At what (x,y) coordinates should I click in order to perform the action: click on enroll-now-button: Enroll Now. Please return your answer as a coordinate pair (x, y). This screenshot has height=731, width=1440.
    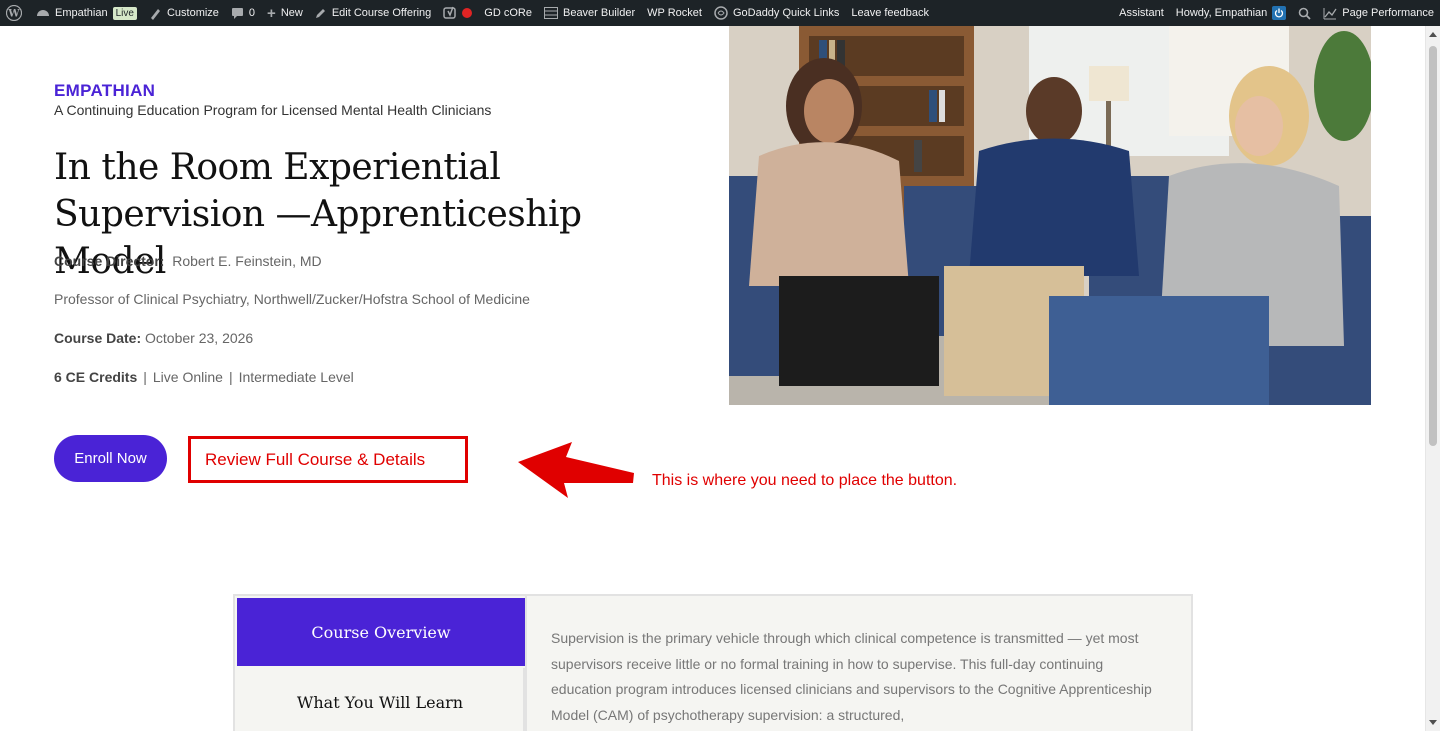
    Looking at the image, I should click on (110, 458).